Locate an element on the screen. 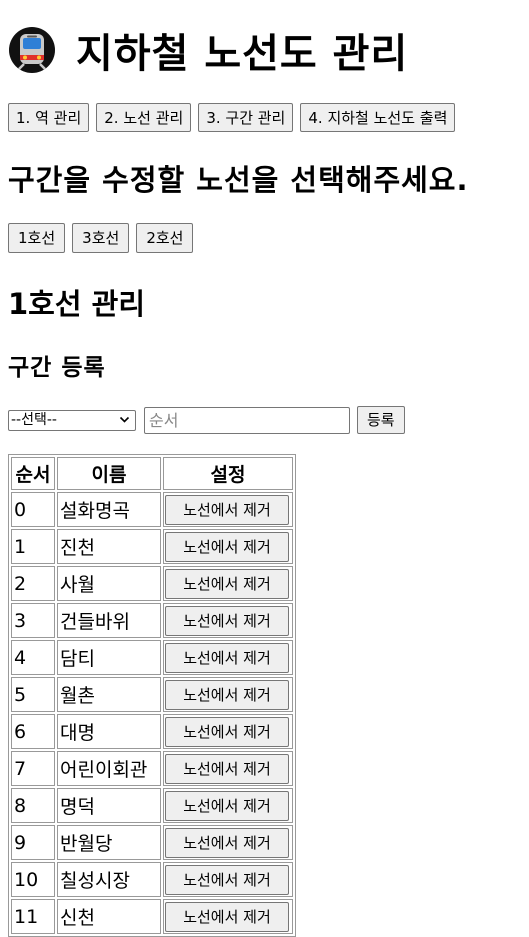 The image size is (529, 937). row-order: 10 is located at coordinates (33, 879).